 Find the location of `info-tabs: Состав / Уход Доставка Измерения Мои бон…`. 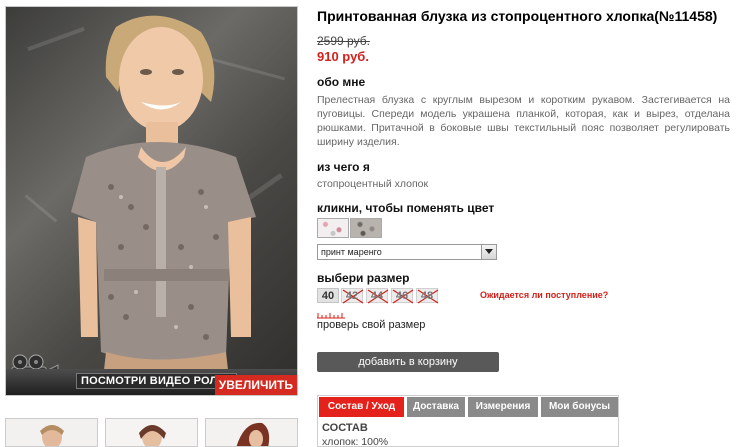

info-tabs: Состав / Уход Доставка Измерения Мои бон… is located at coordinates (468, 421).